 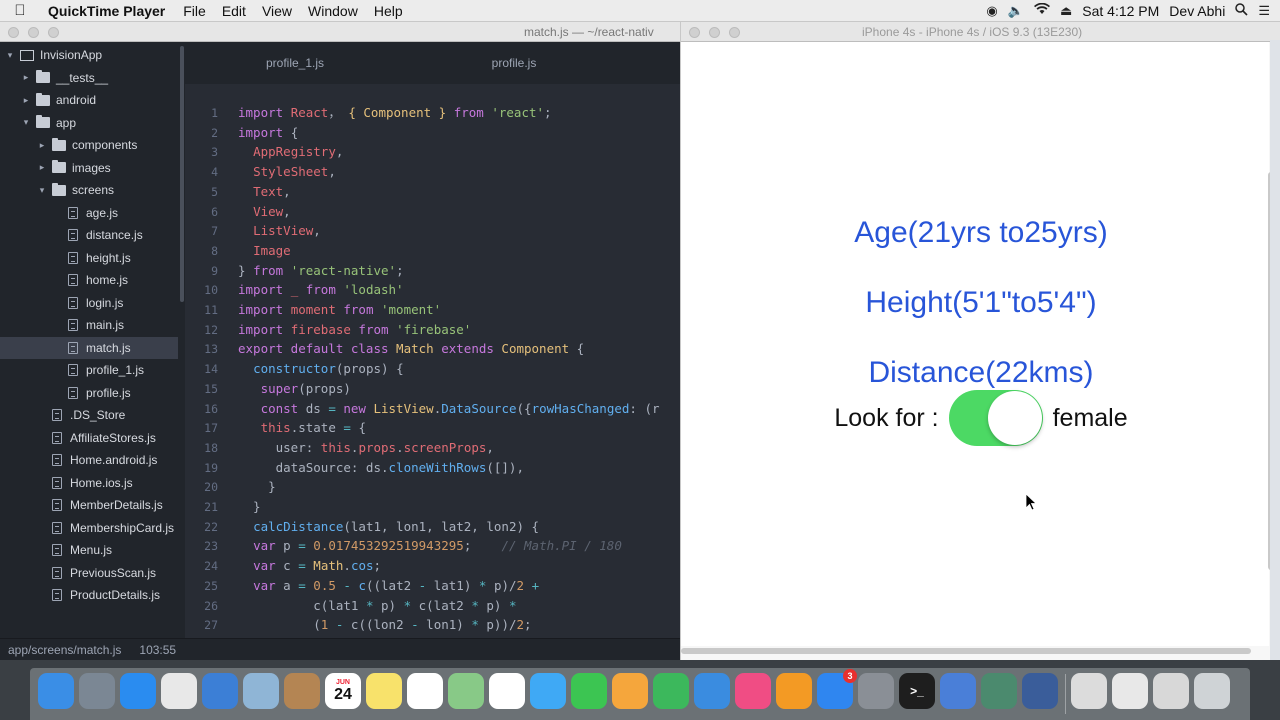 What do you see at coordinates (432, 625) in the screenshot?
I see `code-line: 27 (1 - c((lon2 - lon1) * p))/2;` at bounding box center [432, 625].